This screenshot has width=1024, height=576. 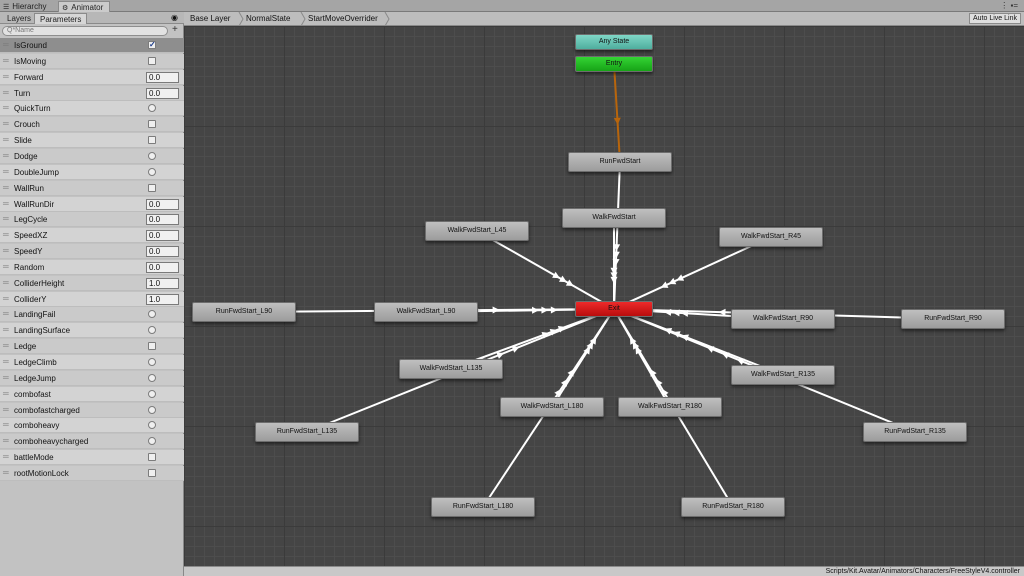 What do you see at coordinates (92, 61) in the screenshot?
I see `parameter-row: ═ IsMoving` at bounding box center [92, 61].